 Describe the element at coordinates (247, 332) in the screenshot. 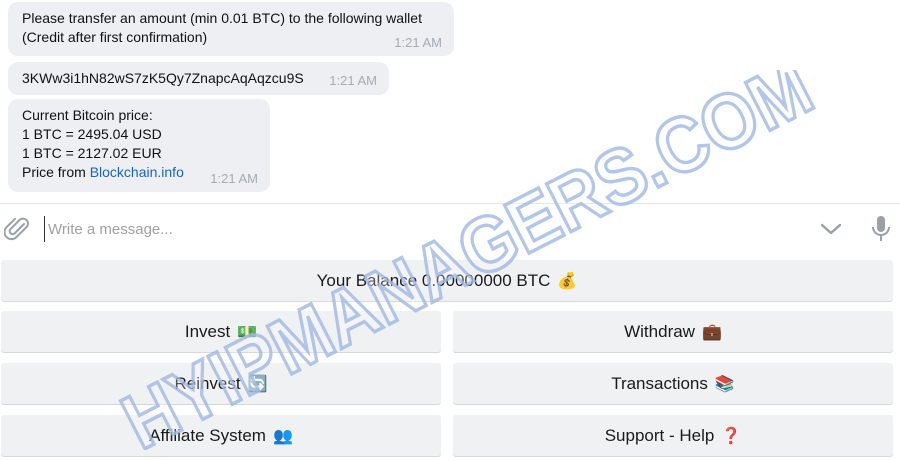

I see `dollar-banknote-icon: 💵` at that location.